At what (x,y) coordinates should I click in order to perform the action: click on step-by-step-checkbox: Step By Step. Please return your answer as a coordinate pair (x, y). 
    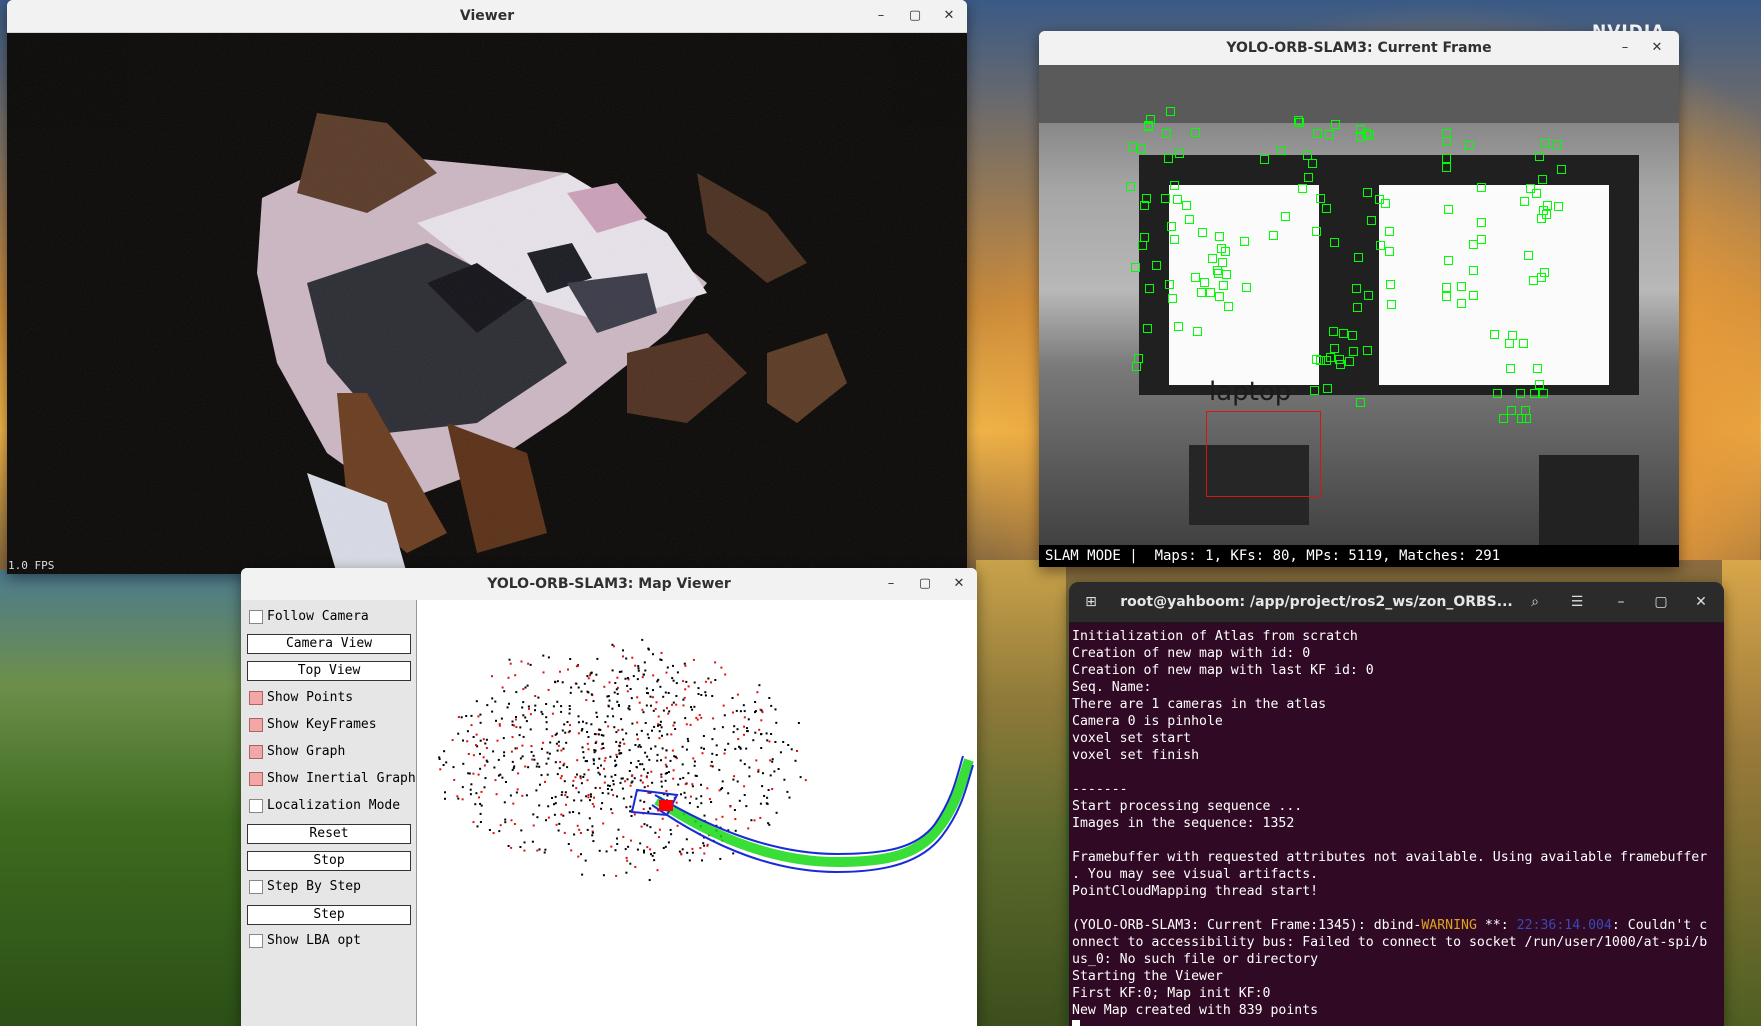
    Looking at the image, I should click on (329, 887).